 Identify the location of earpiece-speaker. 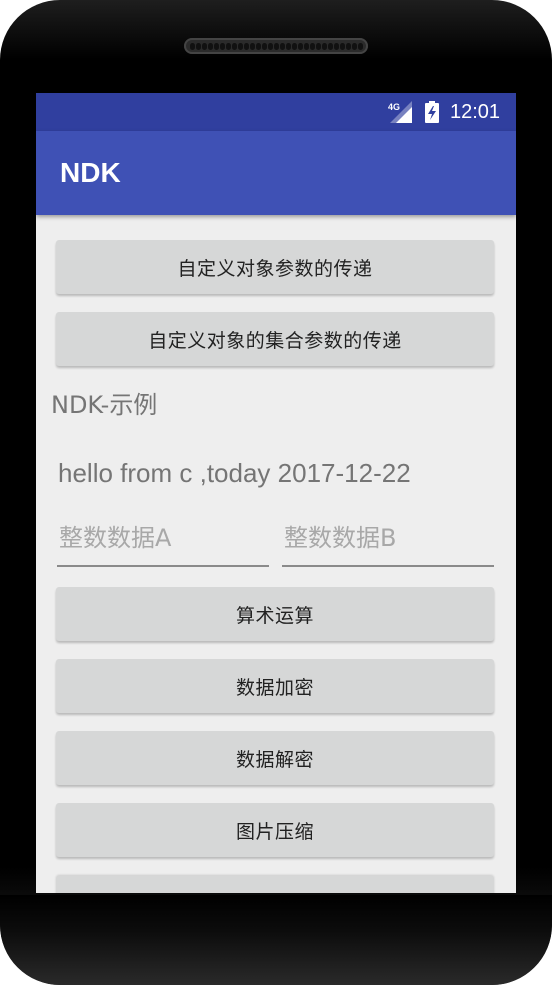
(276, 46).